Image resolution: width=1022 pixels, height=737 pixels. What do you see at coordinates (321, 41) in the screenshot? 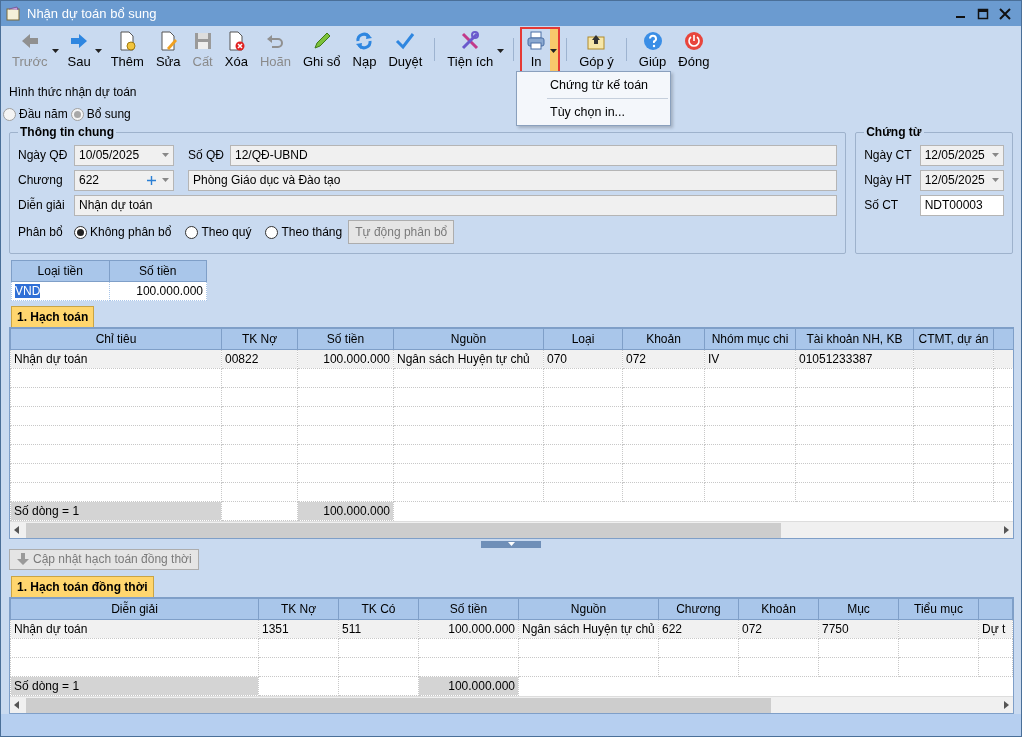
I see `pencil-icon` at bounding box center [321, 41].